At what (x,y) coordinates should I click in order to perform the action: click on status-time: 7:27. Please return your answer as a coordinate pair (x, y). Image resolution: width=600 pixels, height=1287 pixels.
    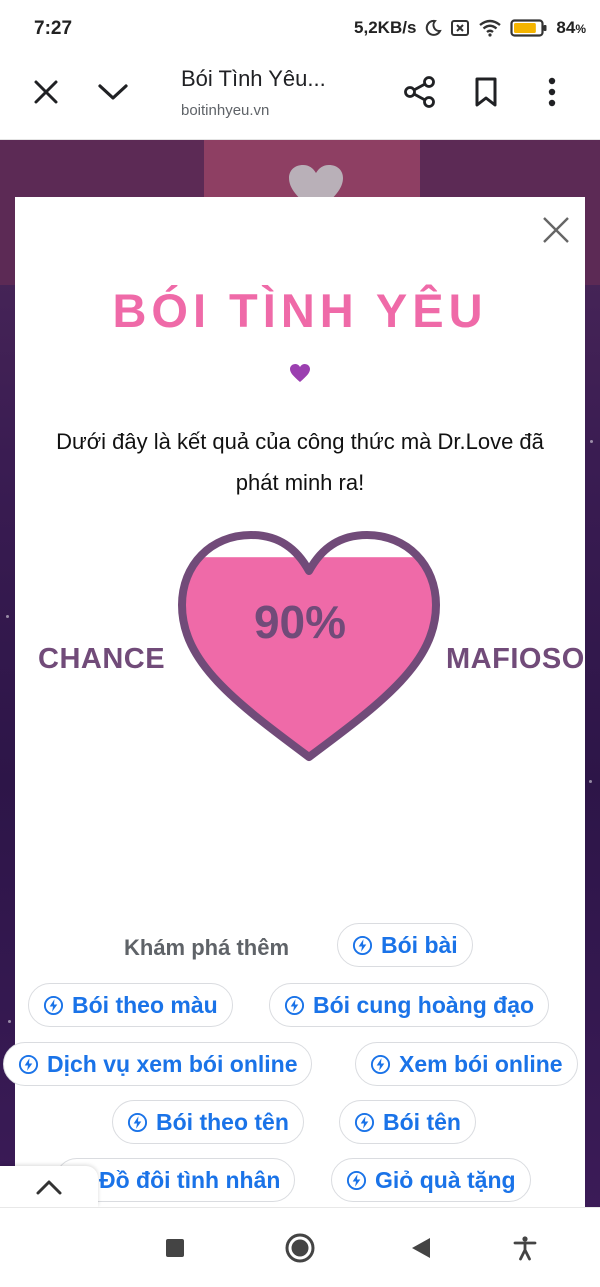
    Looking at the image, I should click on (53, 28).